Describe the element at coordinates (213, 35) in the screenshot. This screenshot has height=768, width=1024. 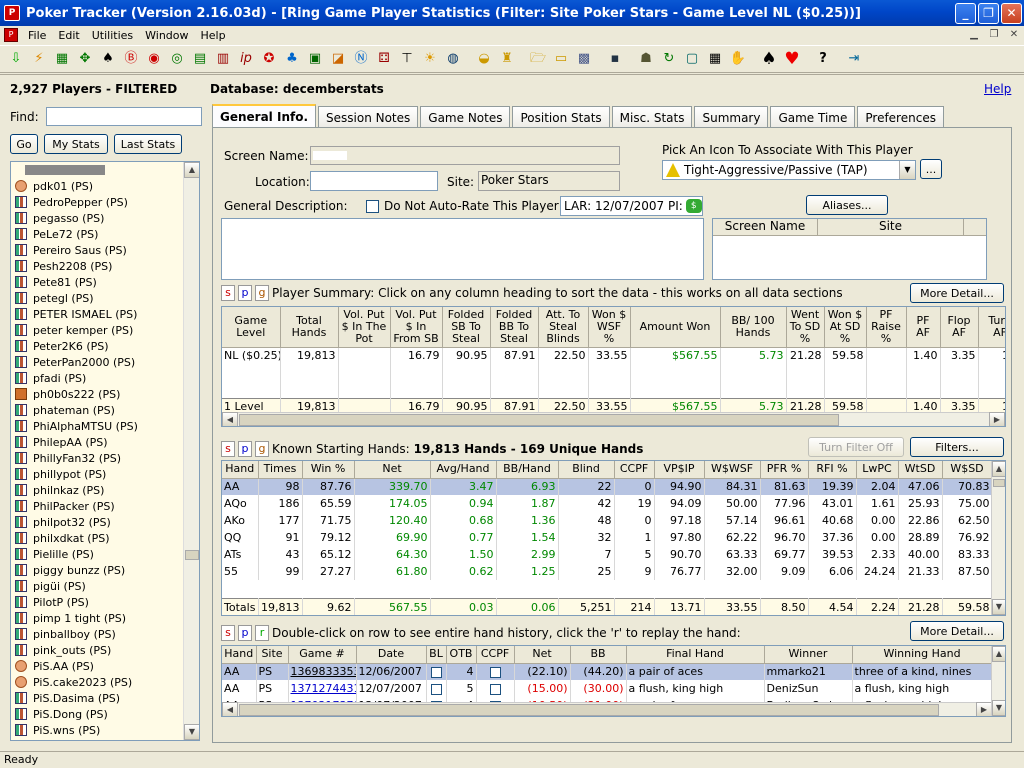
I see `menu-help: Help` at that location.